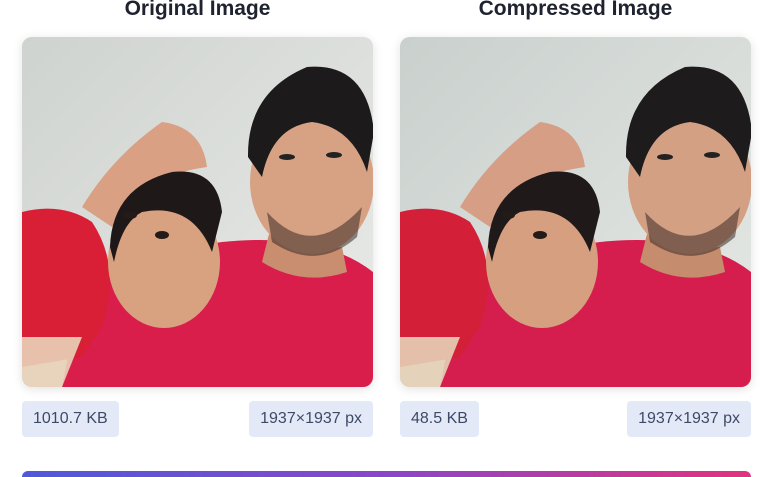  Describe the element at coordinates (439, 419) in the screenshot. I see `compressed-file-size-badge: 48.5 KB` at that location.